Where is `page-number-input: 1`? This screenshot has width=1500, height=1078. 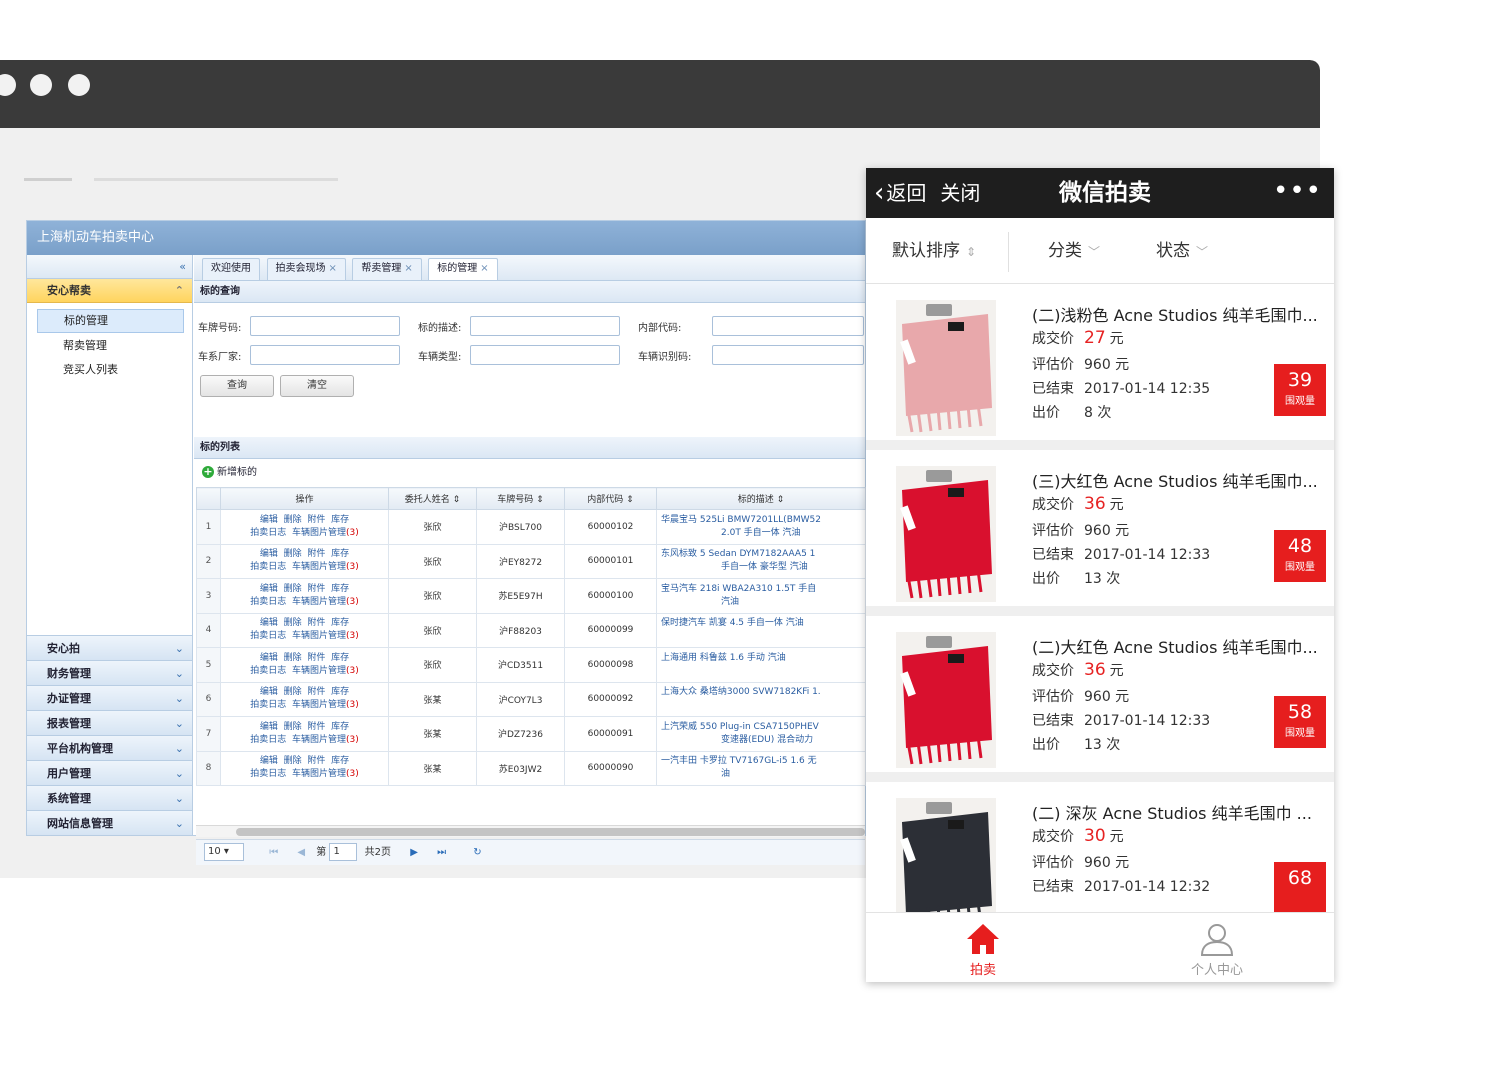
page-number-input: 1 is located at coordinates (343, 852).